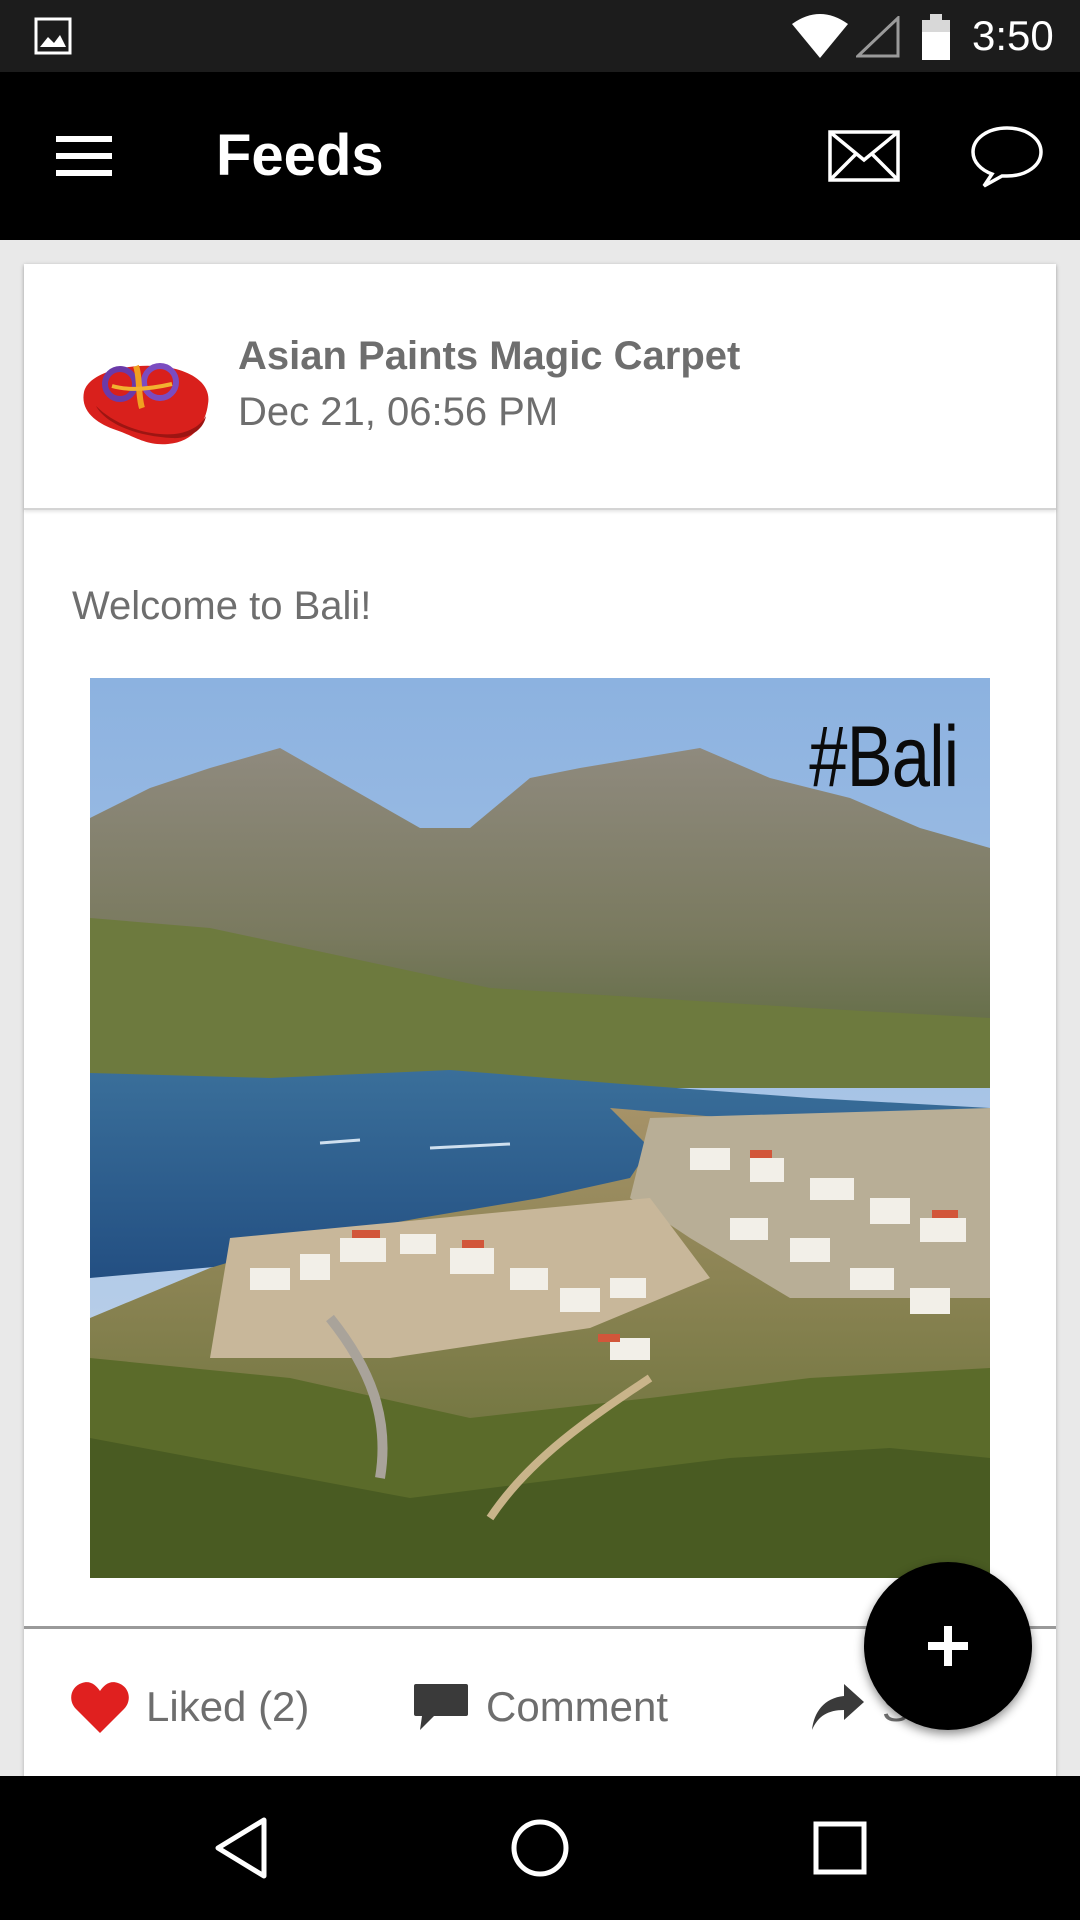 This screenshot has height=1920, width=1080. What do you see at coordinates (489, 356) in the screenshot?
I see `author-name: Asian Paints Magic Carpet` at bounding box center [489, 356].